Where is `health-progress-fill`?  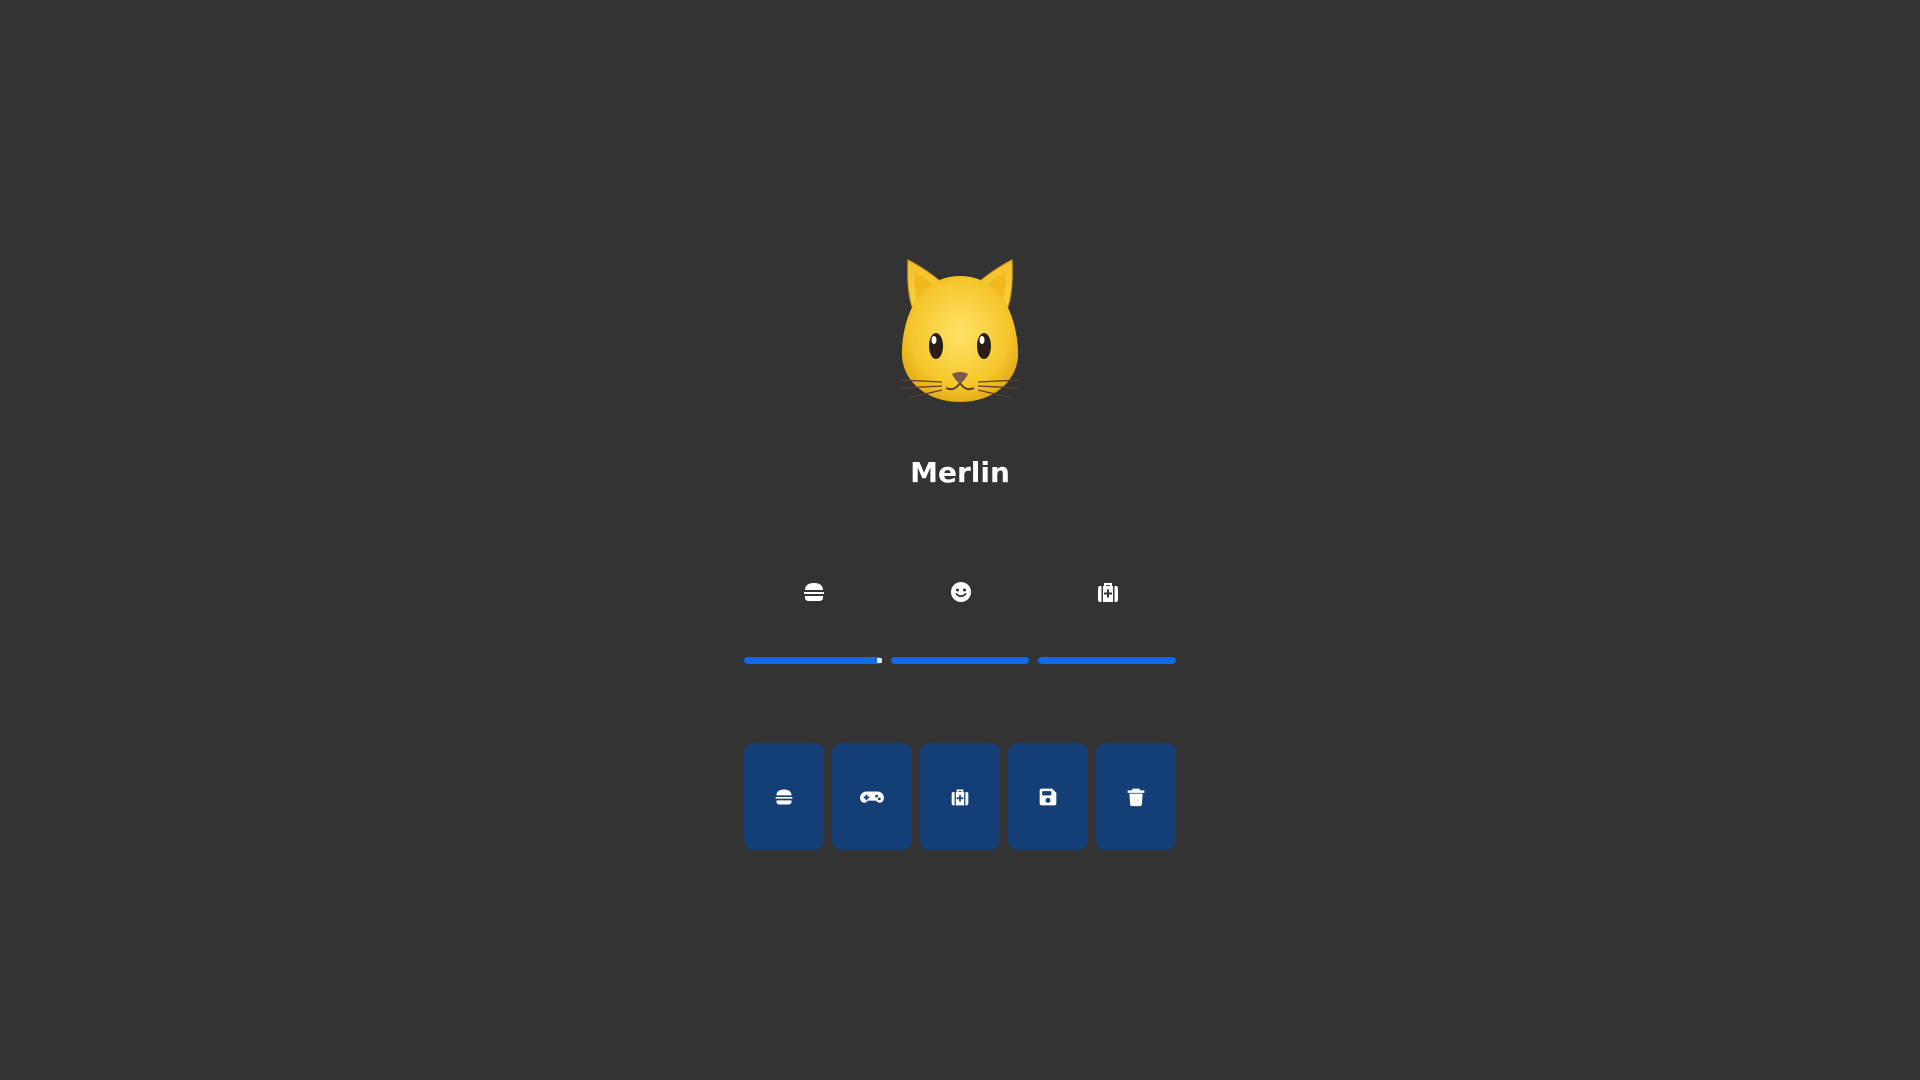 health-progress-fill is located at coordinates (1107, 660).